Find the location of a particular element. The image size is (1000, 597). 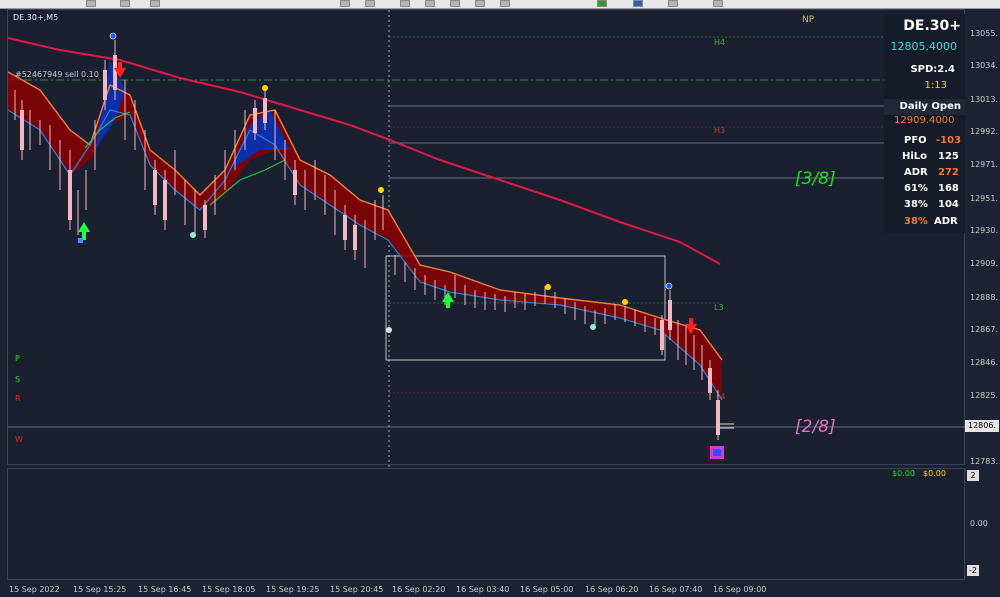

y-tick: 12971. is located at coordinates (984, 164).